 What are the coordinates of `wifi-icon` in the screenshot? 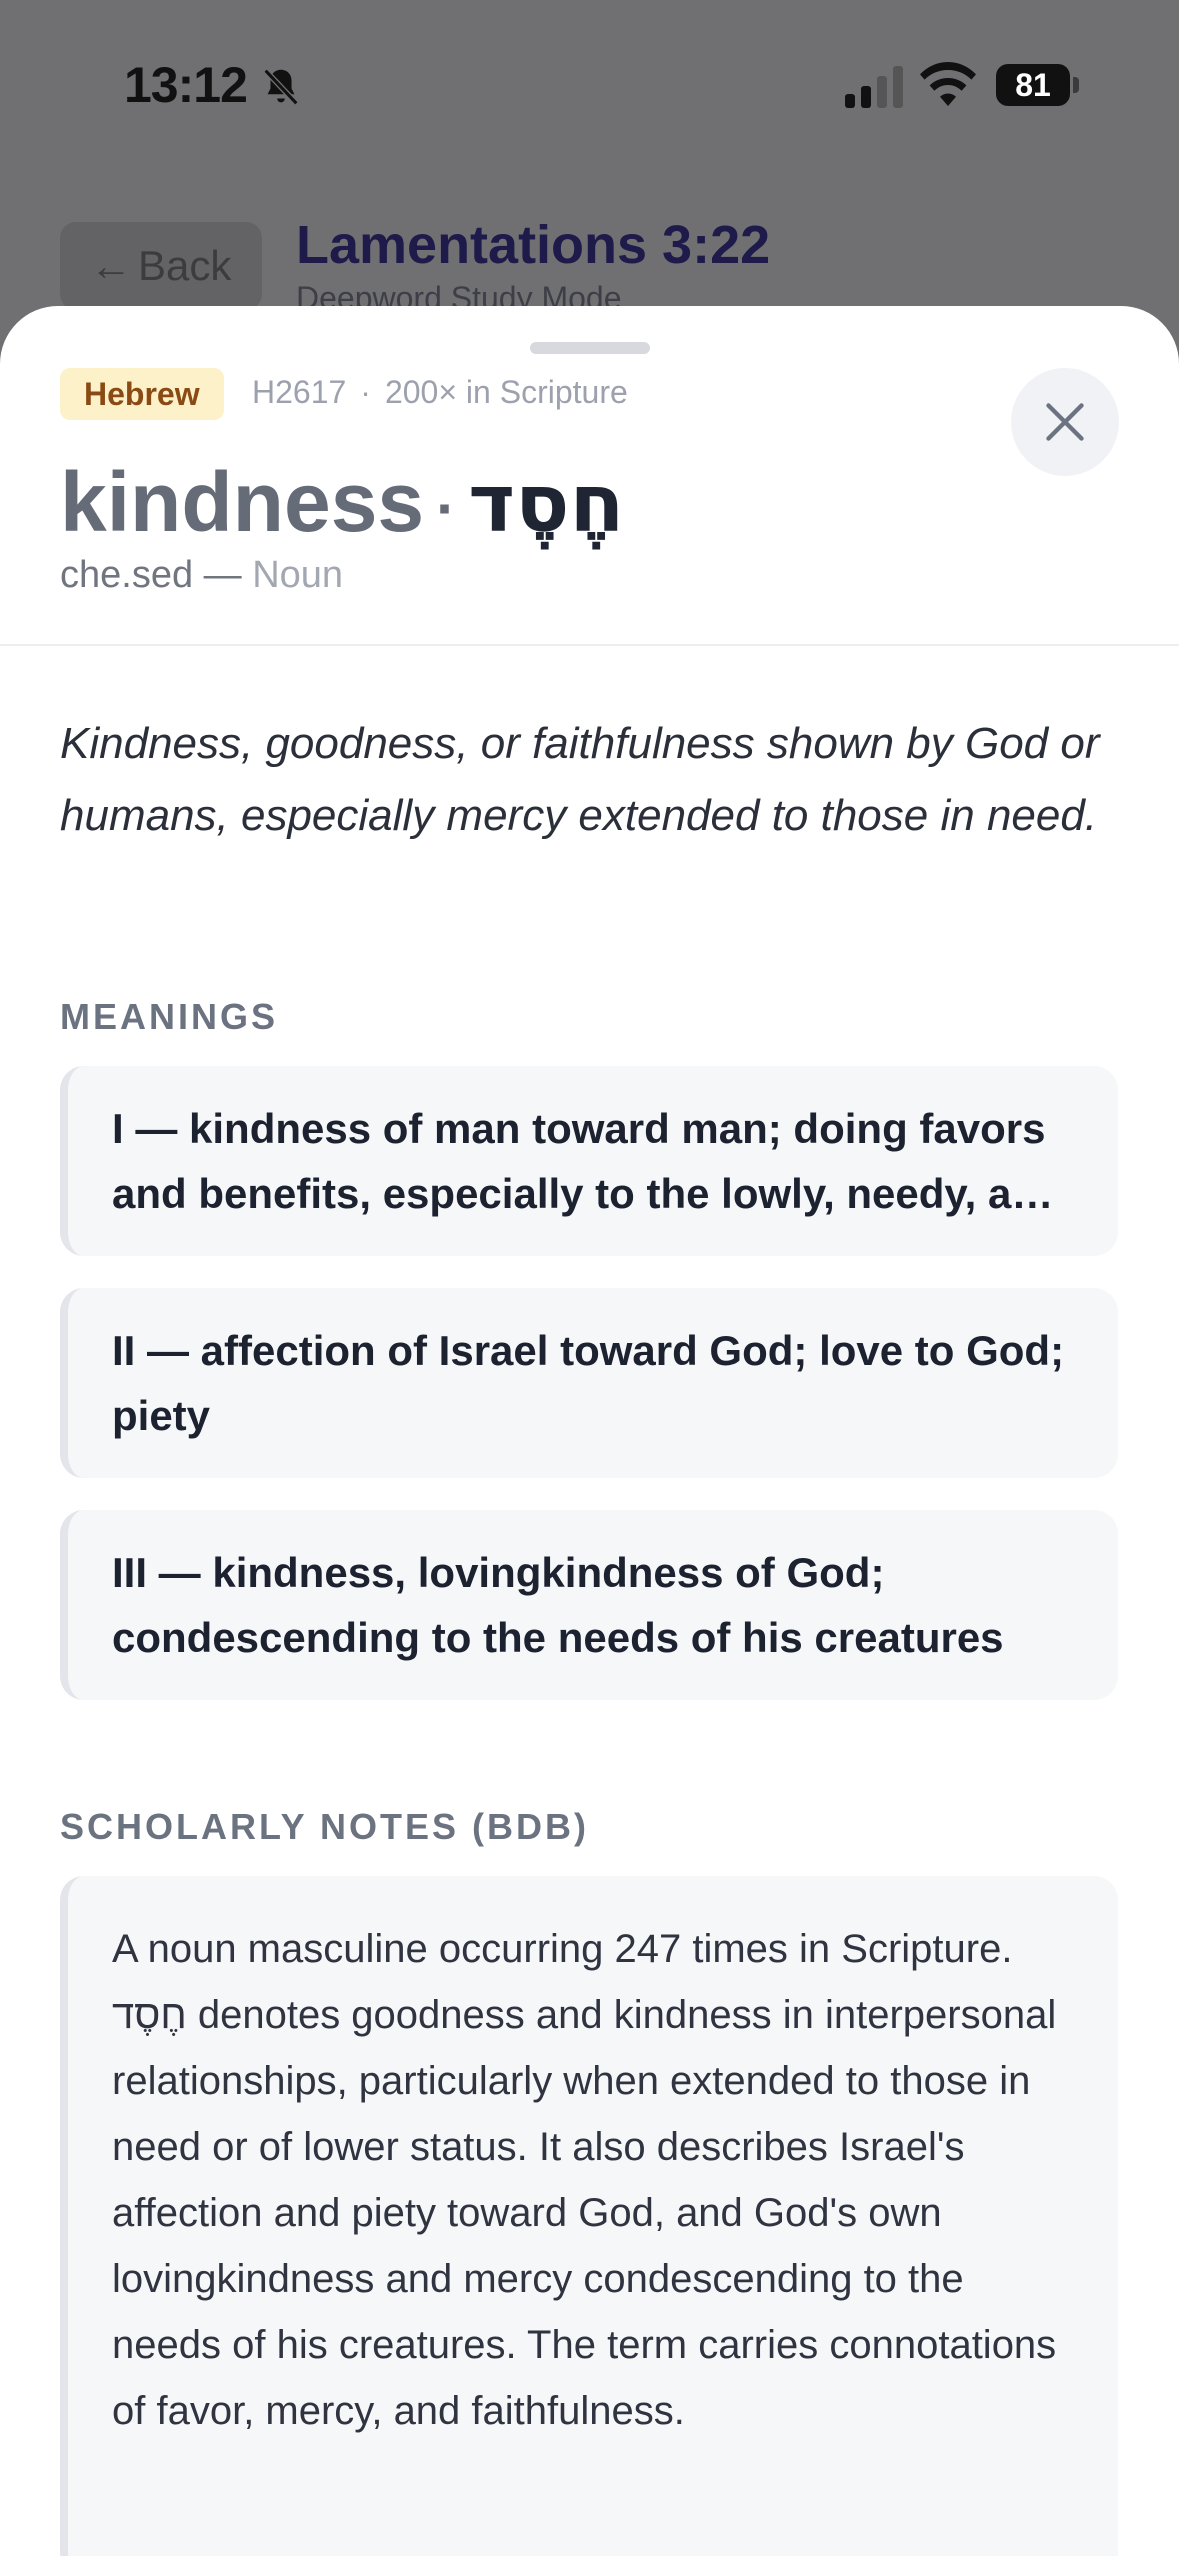 It's located at (948, 84).